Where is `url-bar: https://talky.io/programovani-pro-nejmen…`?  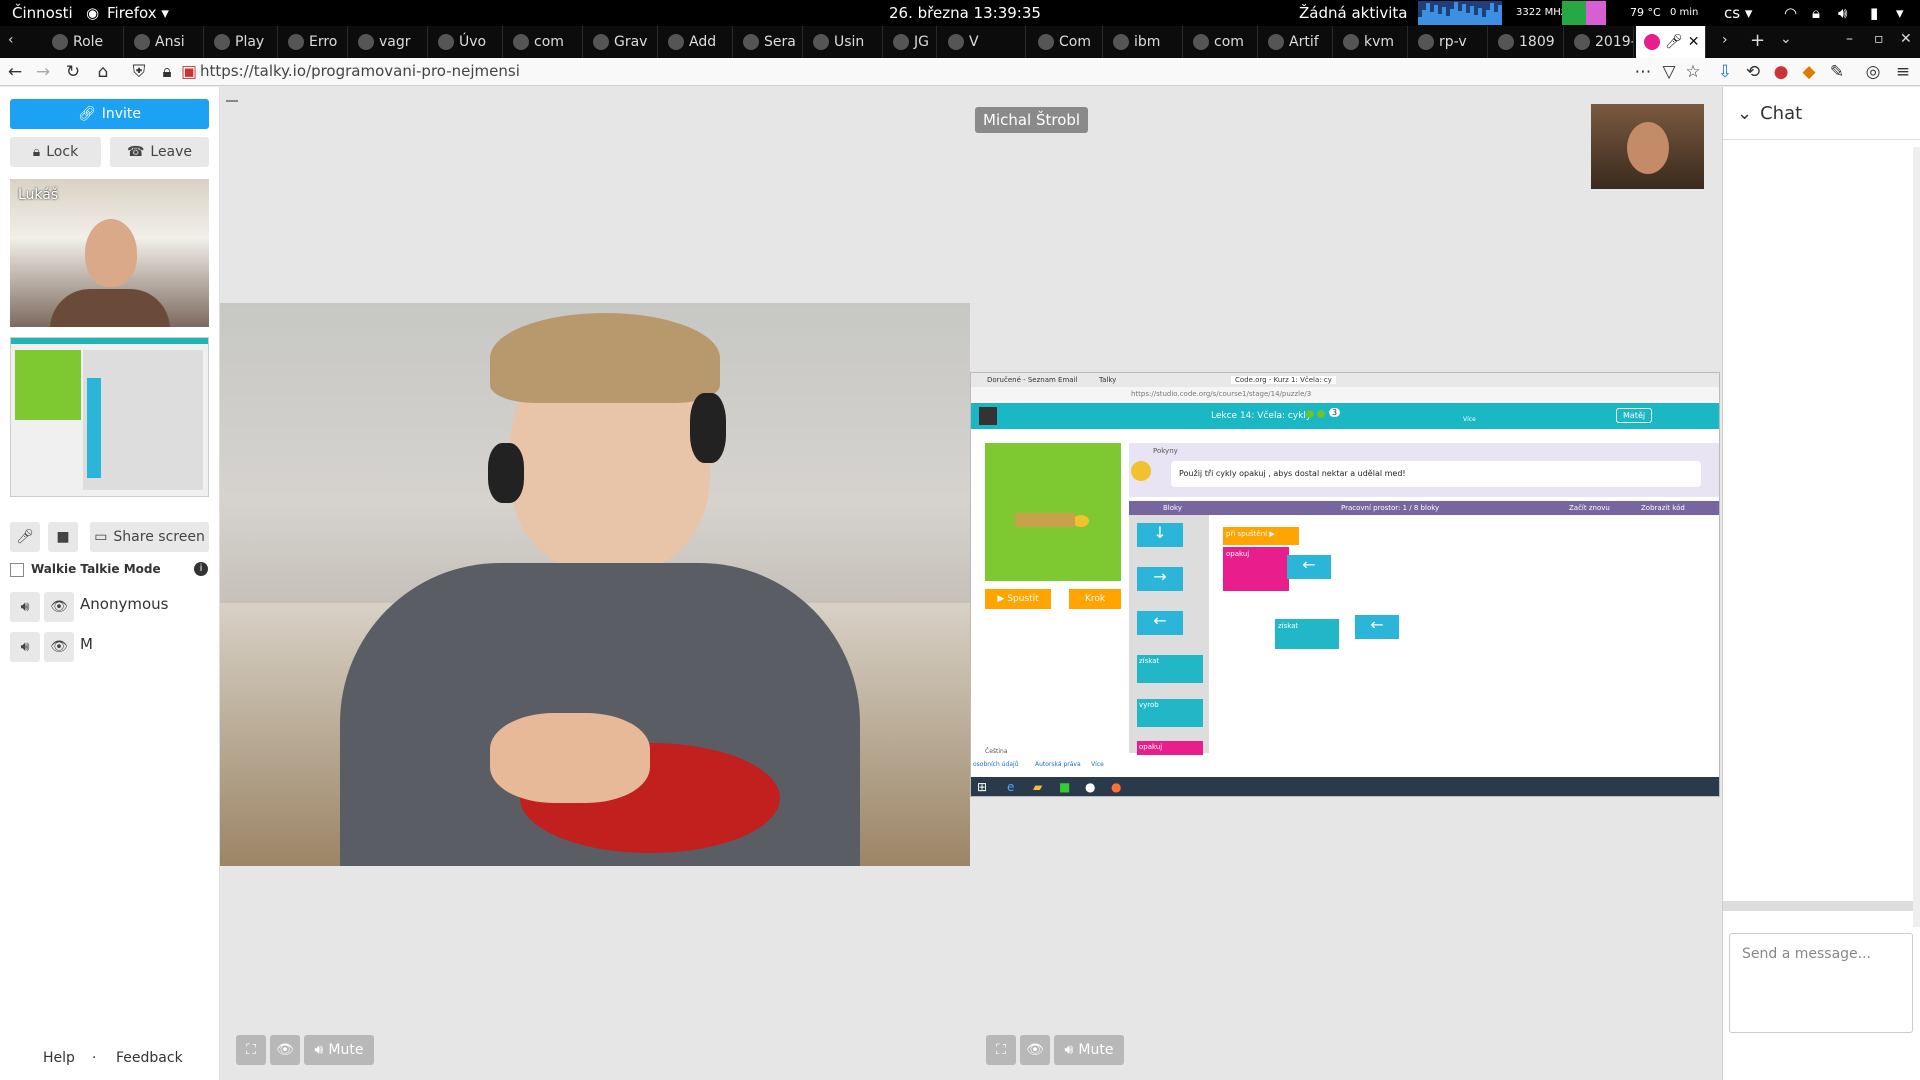
url-bar: https://talky.io/programovani-pro-nejmen… is located at coordinates (360, 71).